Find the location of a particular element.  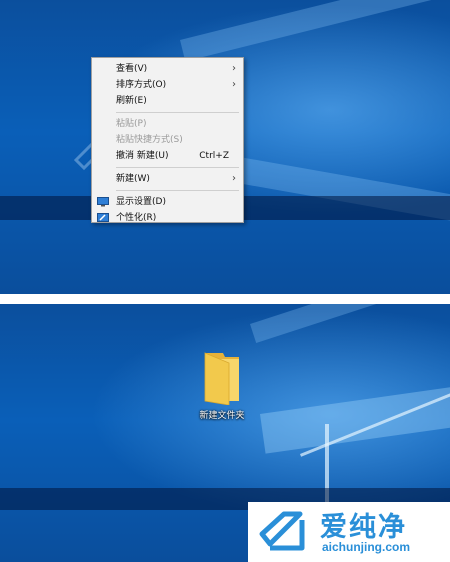

folder-icon is located at coordinates (222, 377).